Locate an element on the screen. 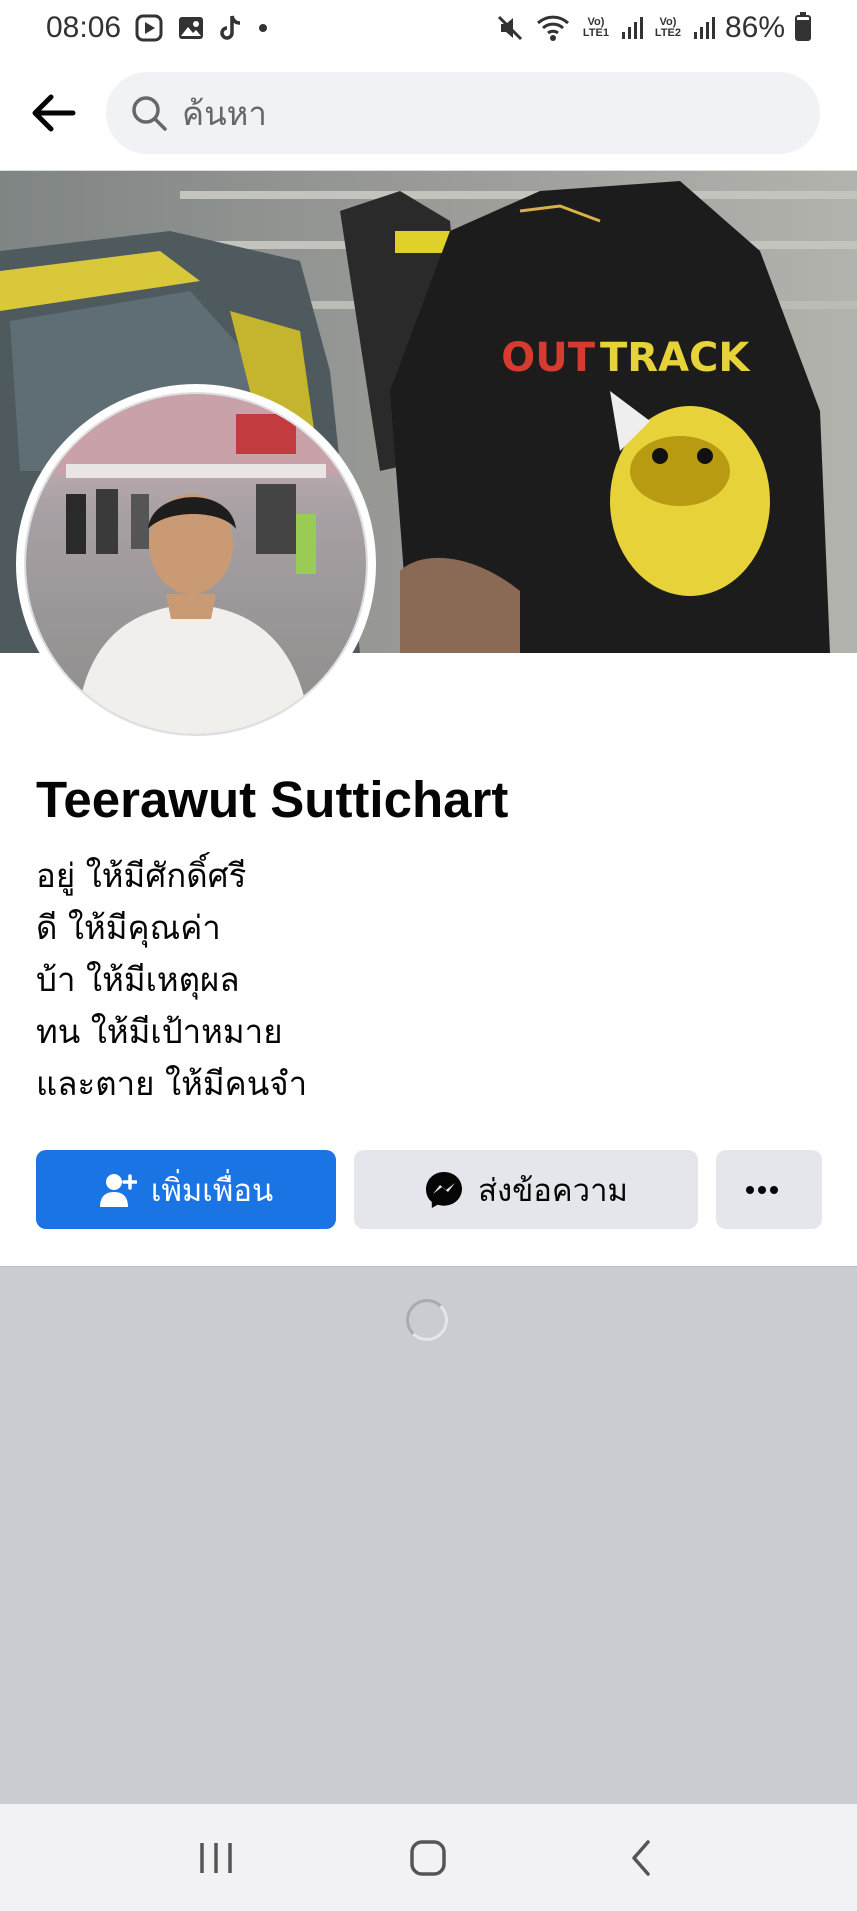  profile-actions: เพิ่มเพื่อน ส่งข้อความ is located at coordinates (429, 1189).